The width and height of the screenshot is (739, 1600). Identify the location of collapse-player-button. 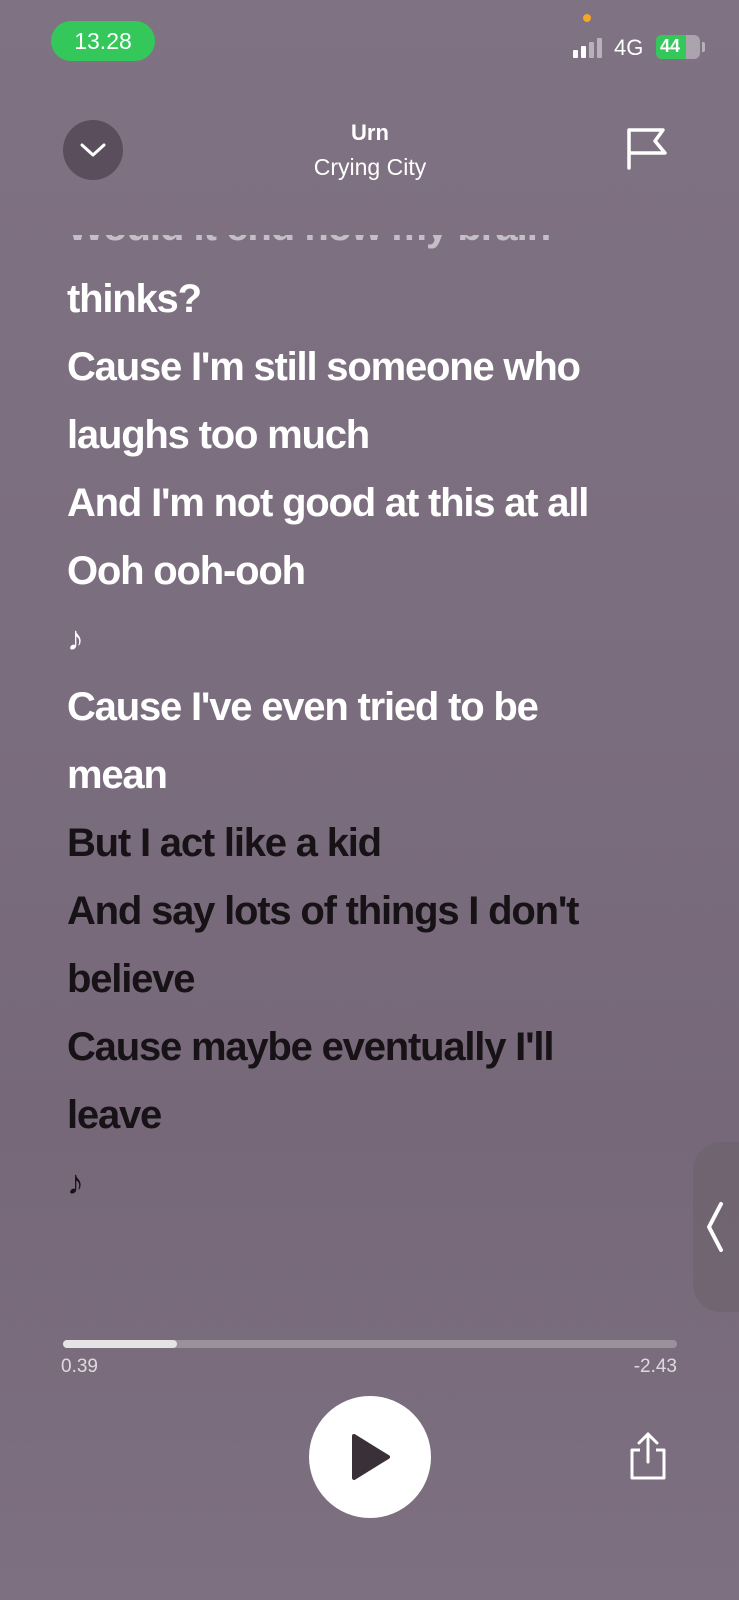
(93, 150).